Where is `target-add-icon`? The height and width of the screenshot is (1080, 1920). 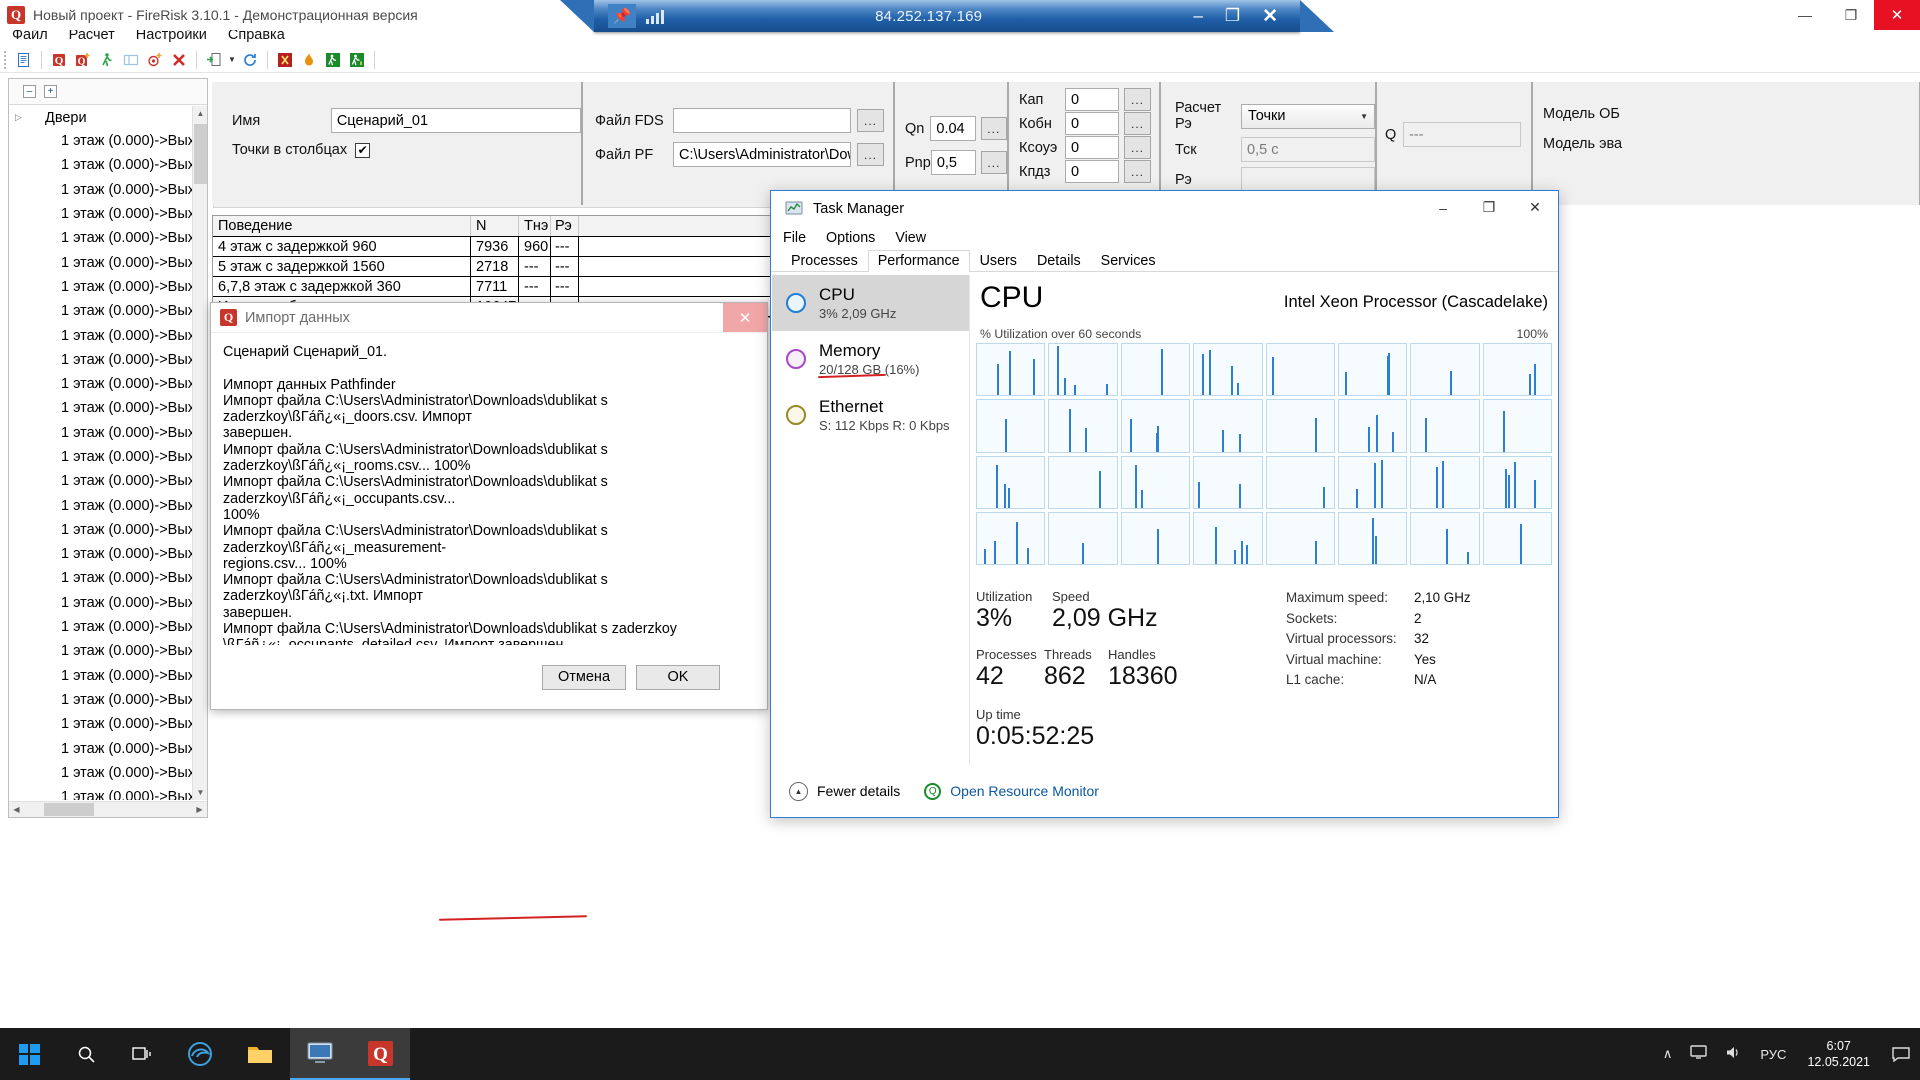
target-add-icon is located at coordinates (155, 60).